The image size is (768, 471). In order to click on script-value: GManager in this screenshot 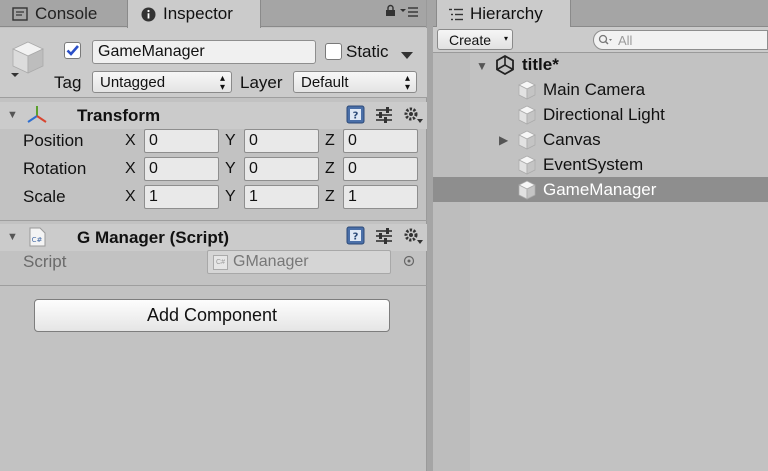, I will do `click(271, 261)`.